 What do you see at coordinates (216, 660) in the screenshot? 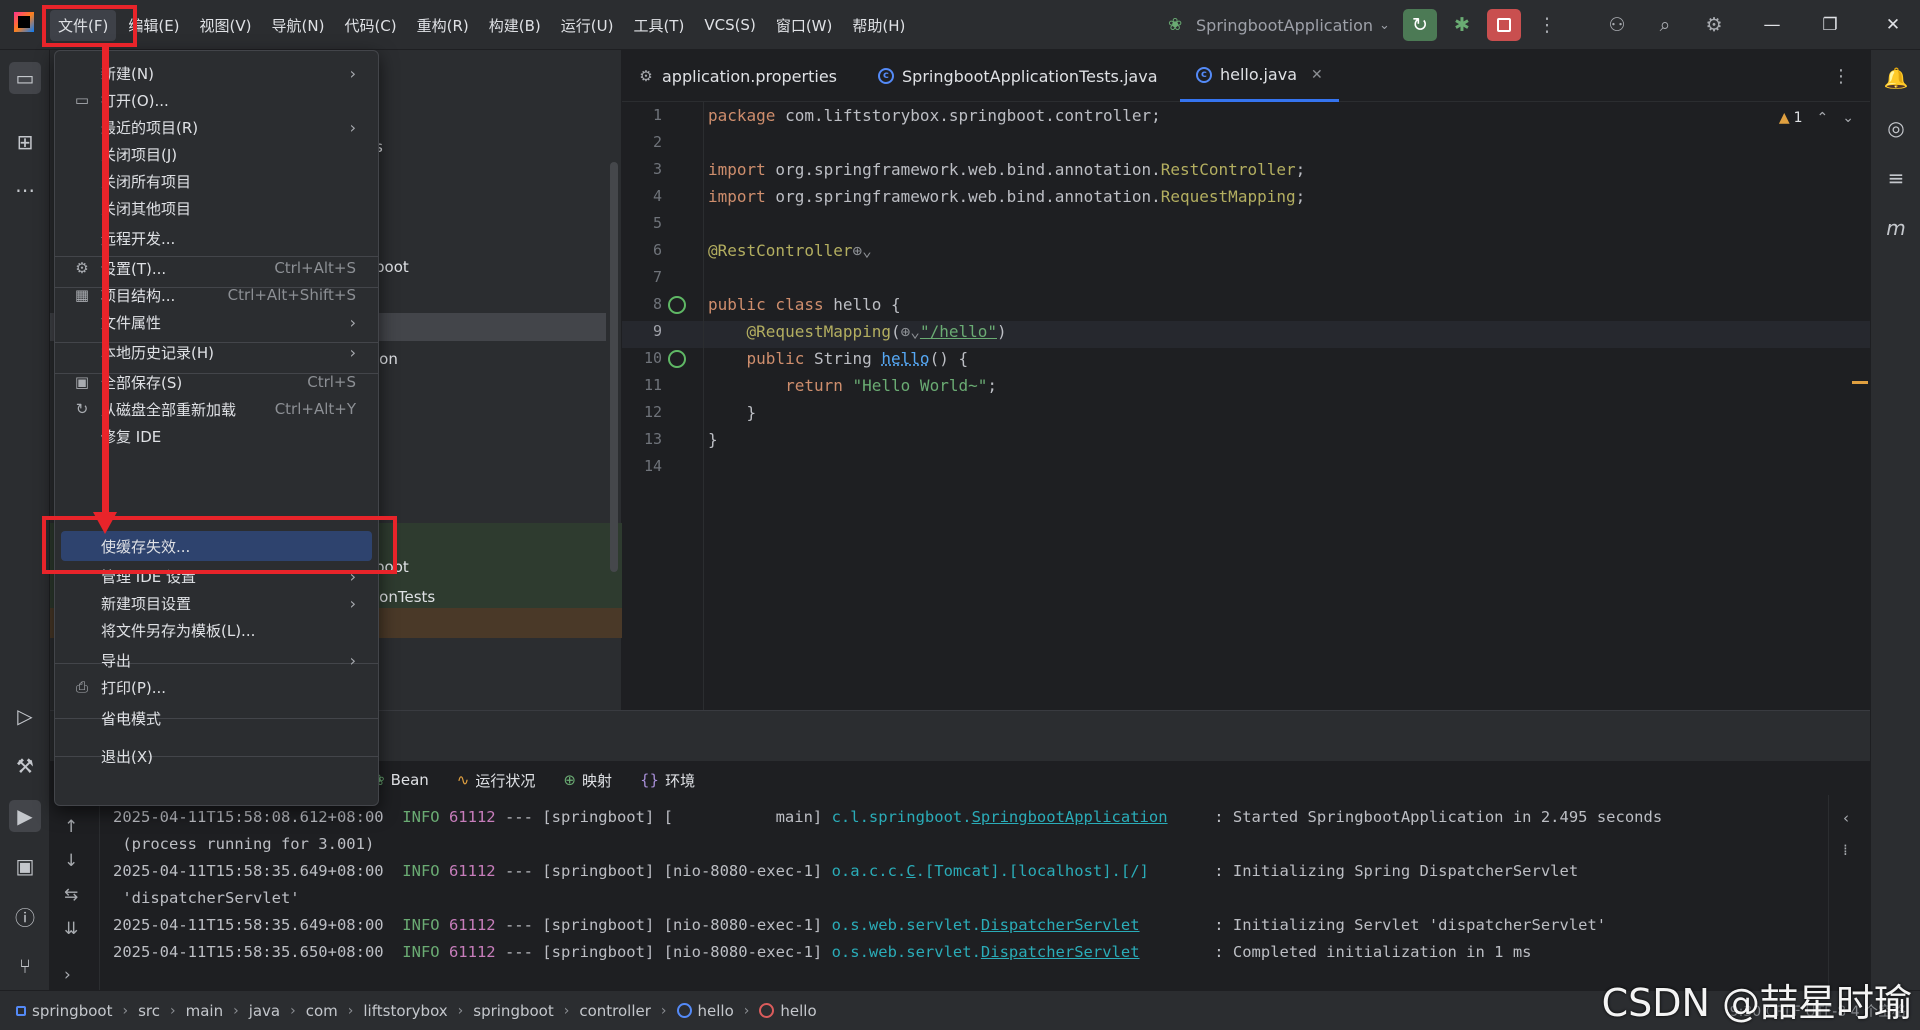
I see `menu-item-export: 导出 ›` at bounding box center [216, 660].